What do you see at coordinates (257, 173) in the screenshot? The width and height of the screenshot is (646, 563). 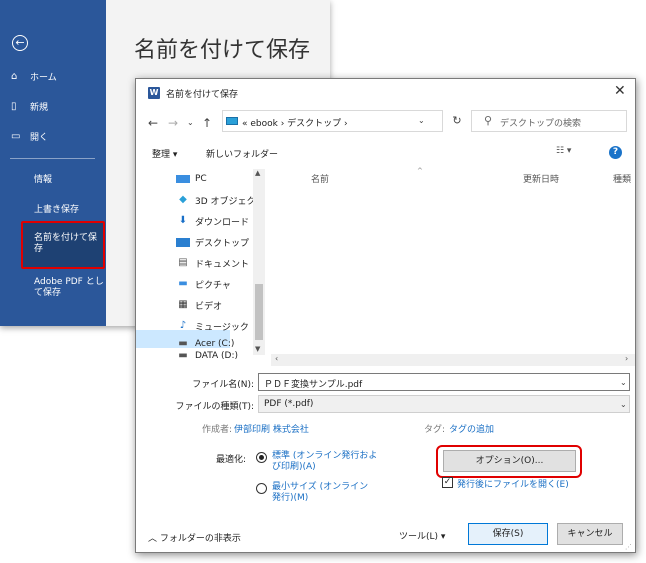 I see `scroll-up-icon: ▲` at bounding box center [257, 173].